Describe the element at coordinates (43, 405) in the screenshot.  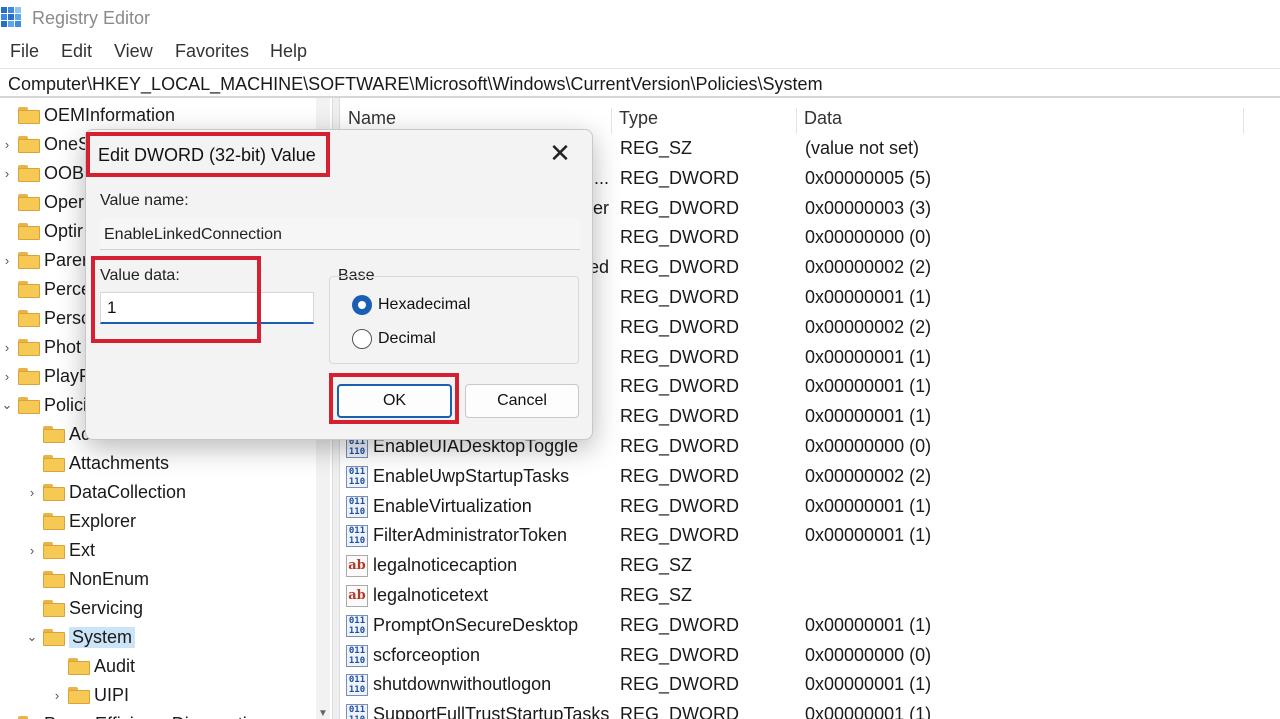
I see `tree-item: ⌄ Polici` at that location.